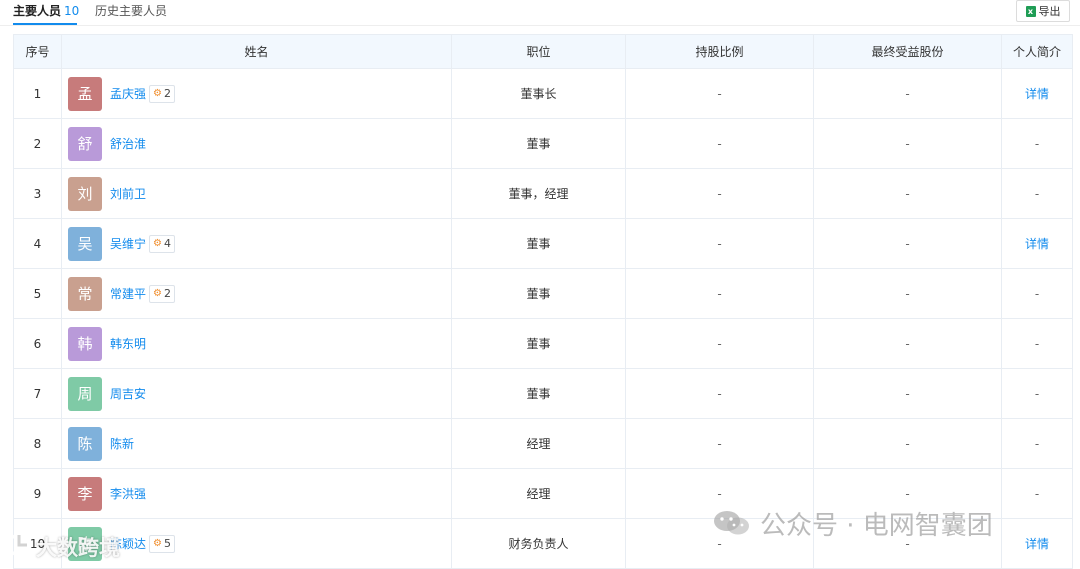 The height and width of the screenshot is (569, 1080). I want to click on table-row: 6 韩韩东明 董事 - - -, so click(543, 343).